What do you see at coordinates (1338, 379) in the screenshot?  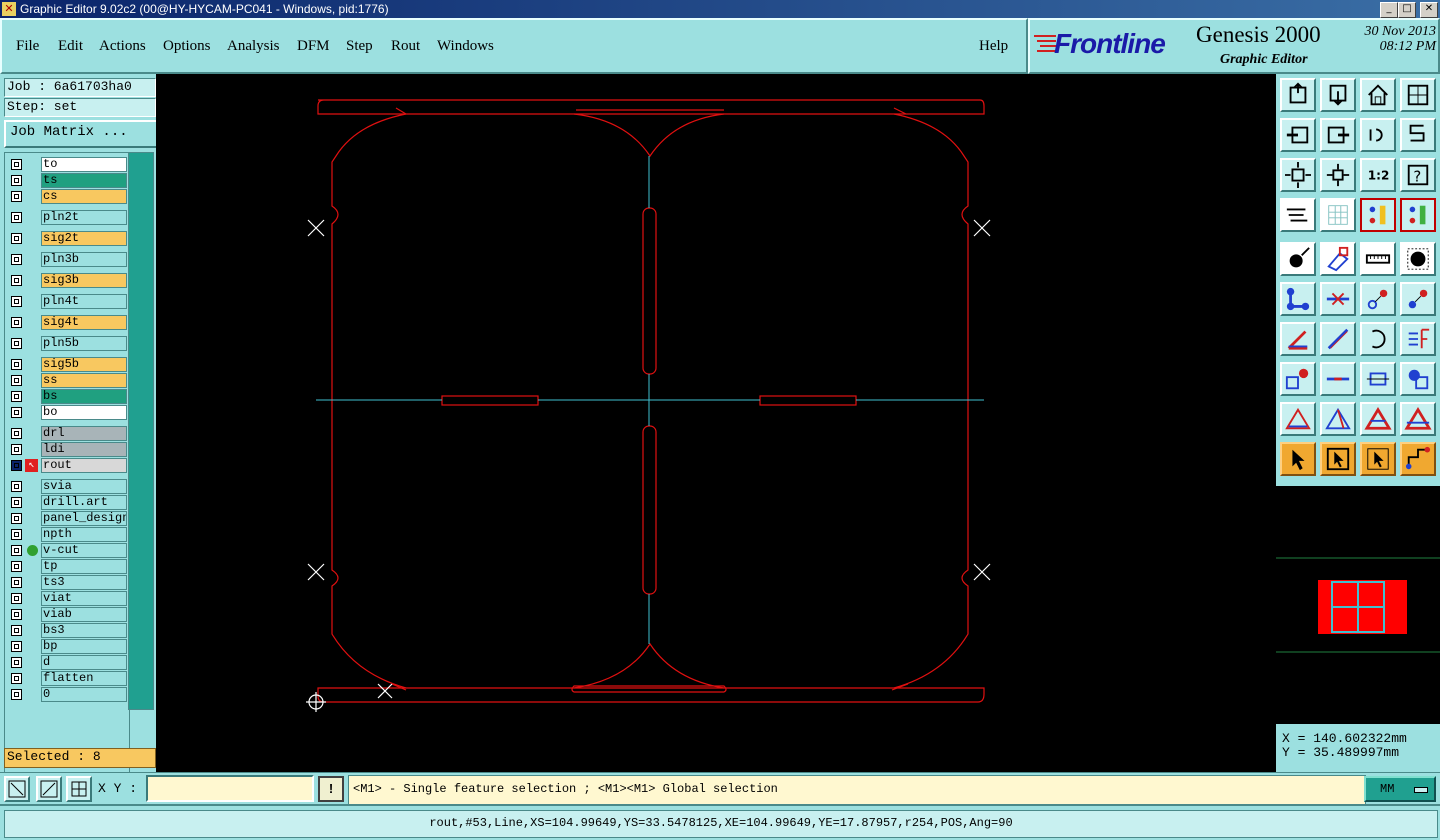 I see `line-dash-button` at bounding box center [1338, 379].